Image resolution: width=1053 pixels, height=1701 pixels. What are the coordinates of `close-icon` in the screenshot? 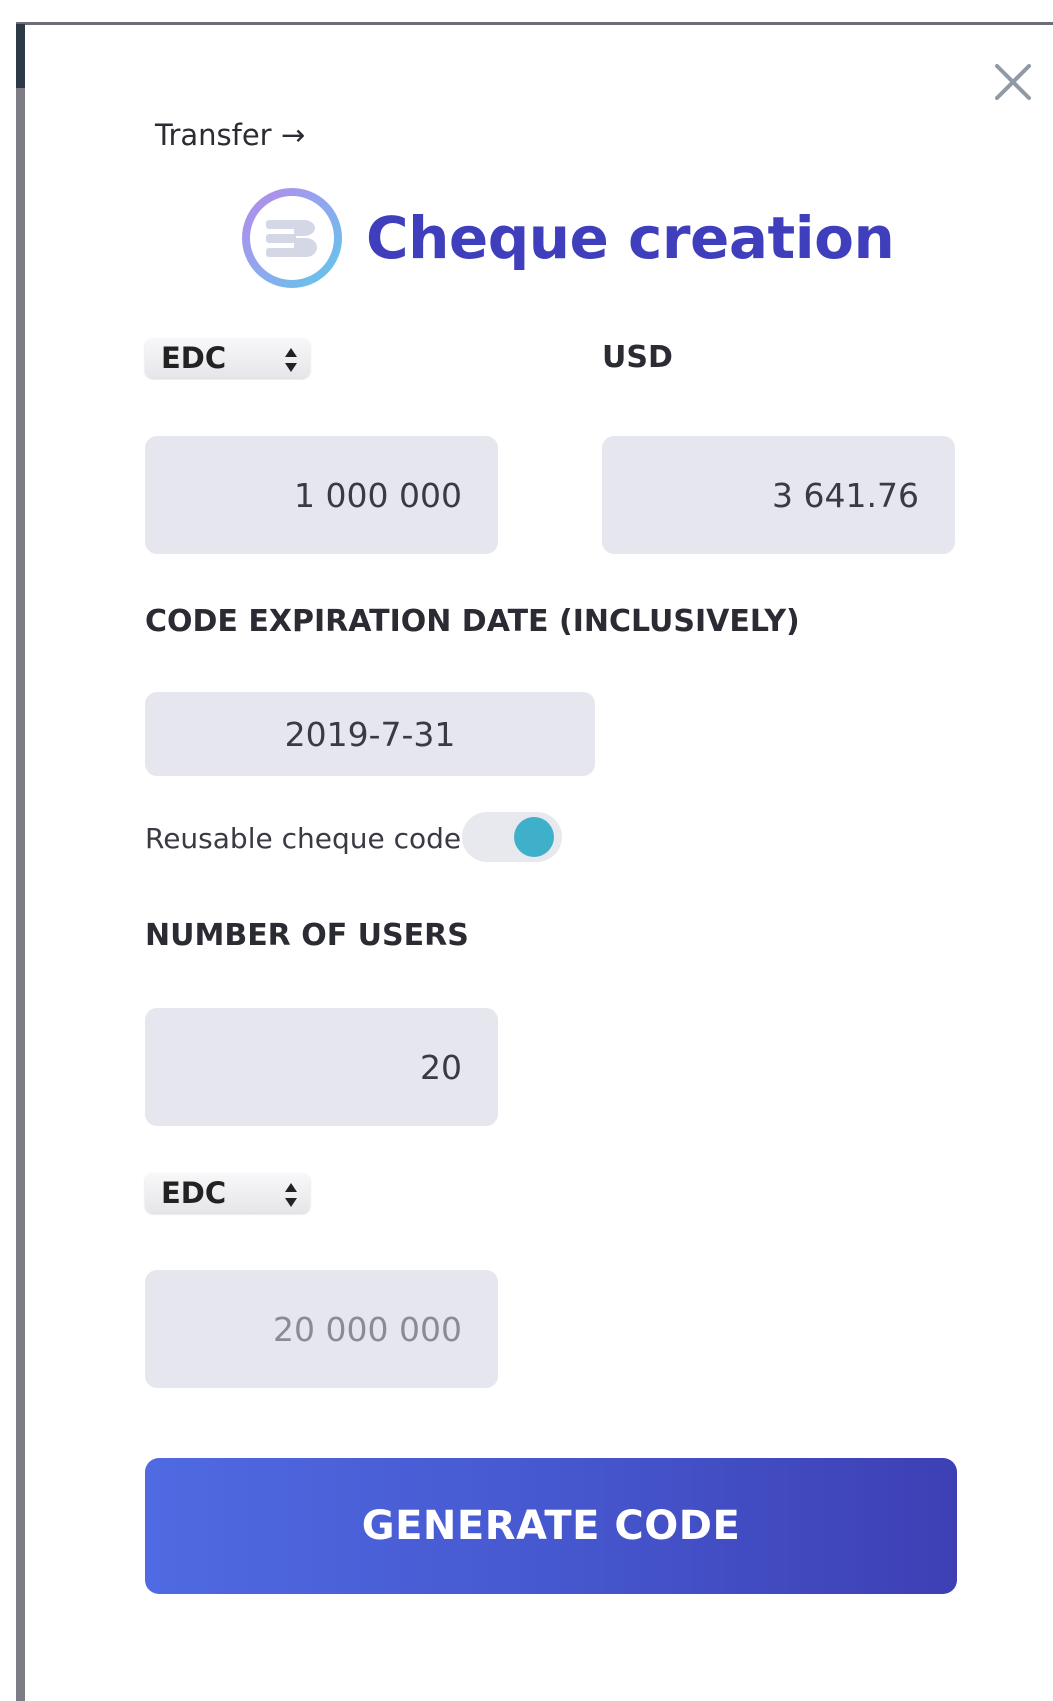 It's located at (1013, 82).